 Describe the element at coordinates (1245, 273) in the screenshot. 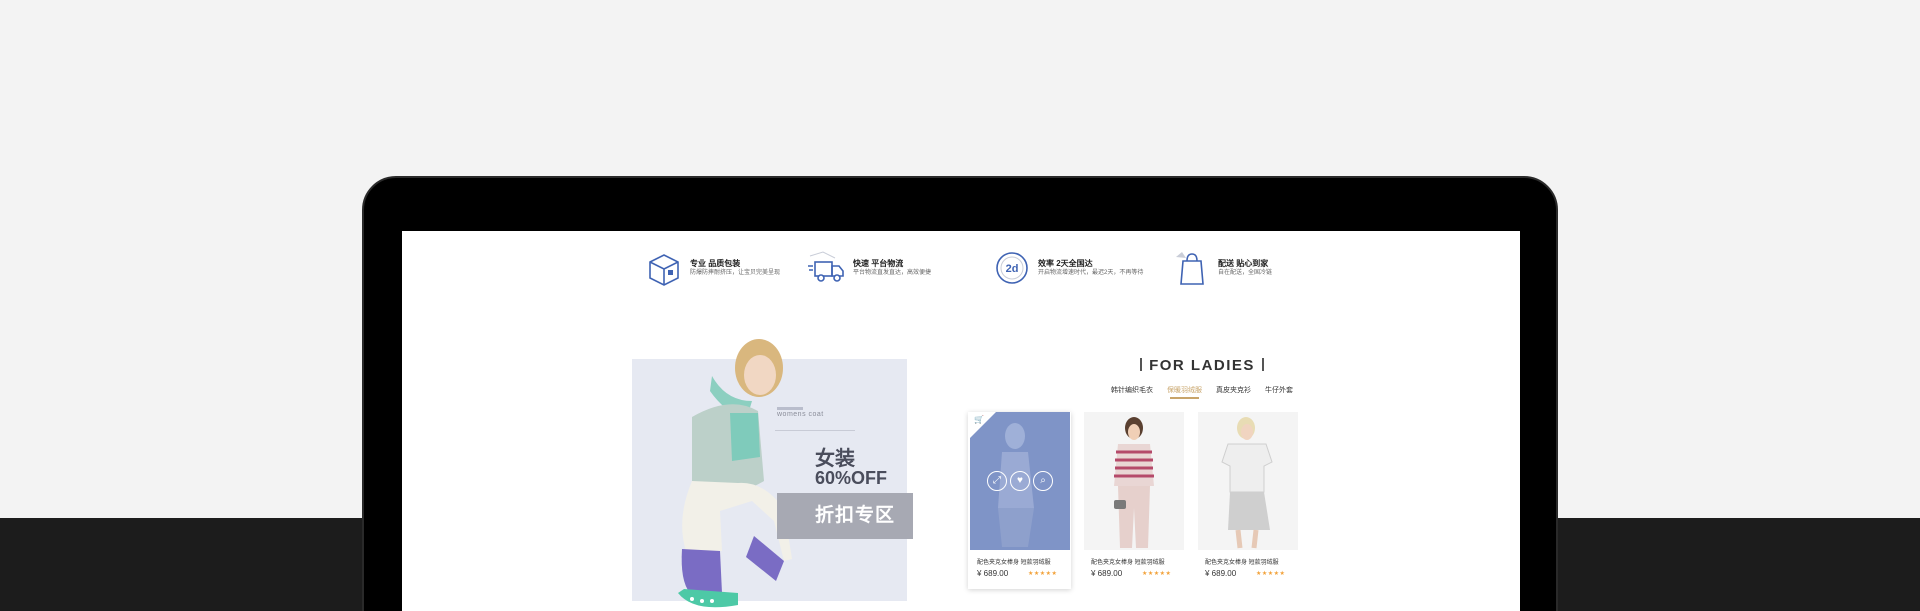

I see `feature-subtitle: 自在配送，全国冷链` at that location.